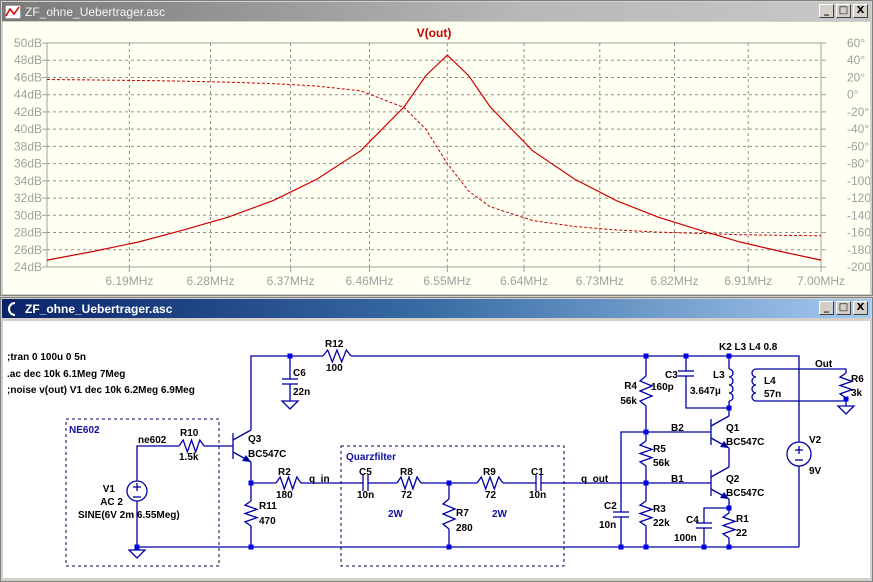  What do you see at coordinates (815, 440) in the screenshot?
I see `v2-name: V2` at bounding box center [815, 440].